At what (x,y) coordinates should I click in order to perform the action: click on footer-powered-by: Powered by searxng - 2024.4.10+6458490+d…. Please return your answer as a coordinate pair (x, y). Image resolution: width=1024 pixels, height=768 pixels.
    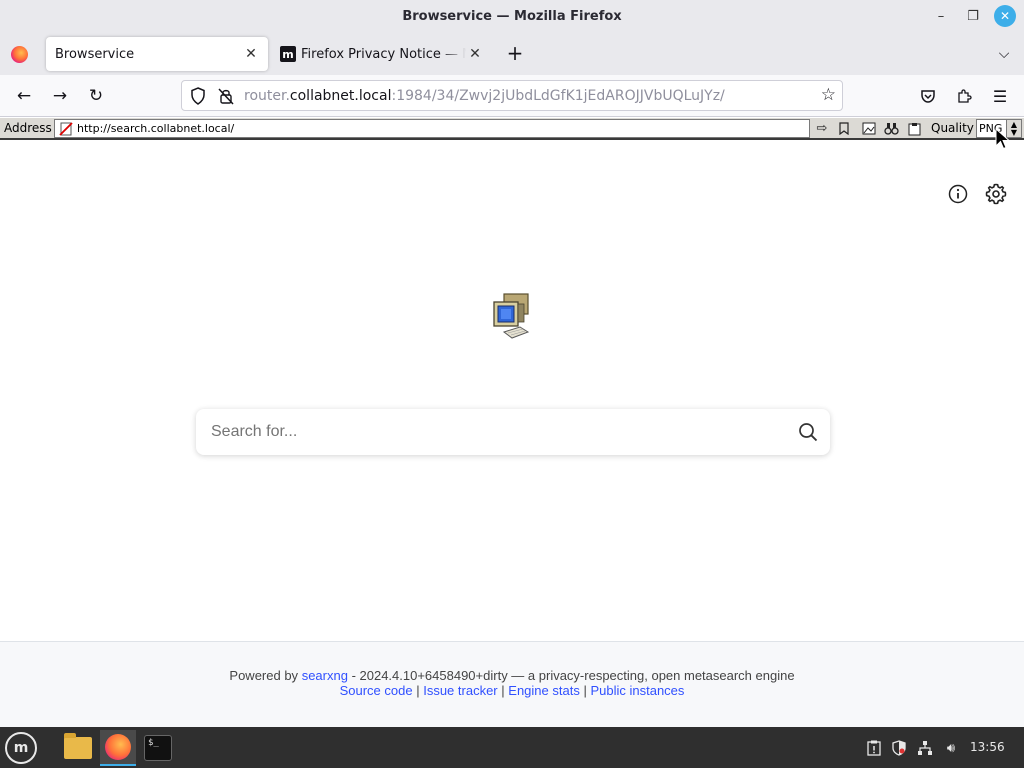
    Looking at the image, I should click on (512, 675).